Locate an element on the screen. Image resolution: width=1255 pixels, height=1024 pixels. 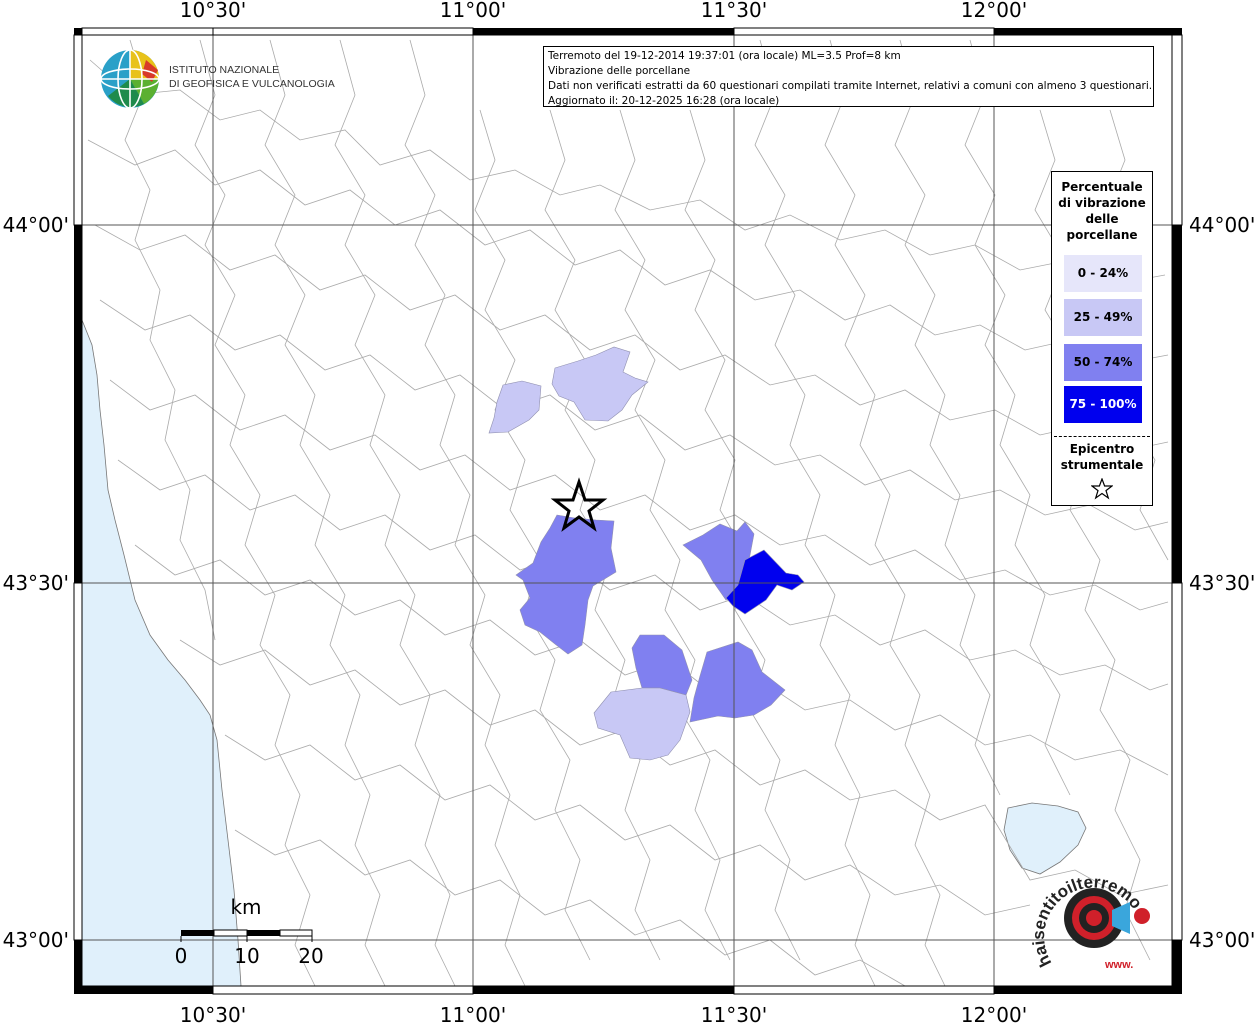
lon-label-top: 11°00' is located at coordinates (473, 11).